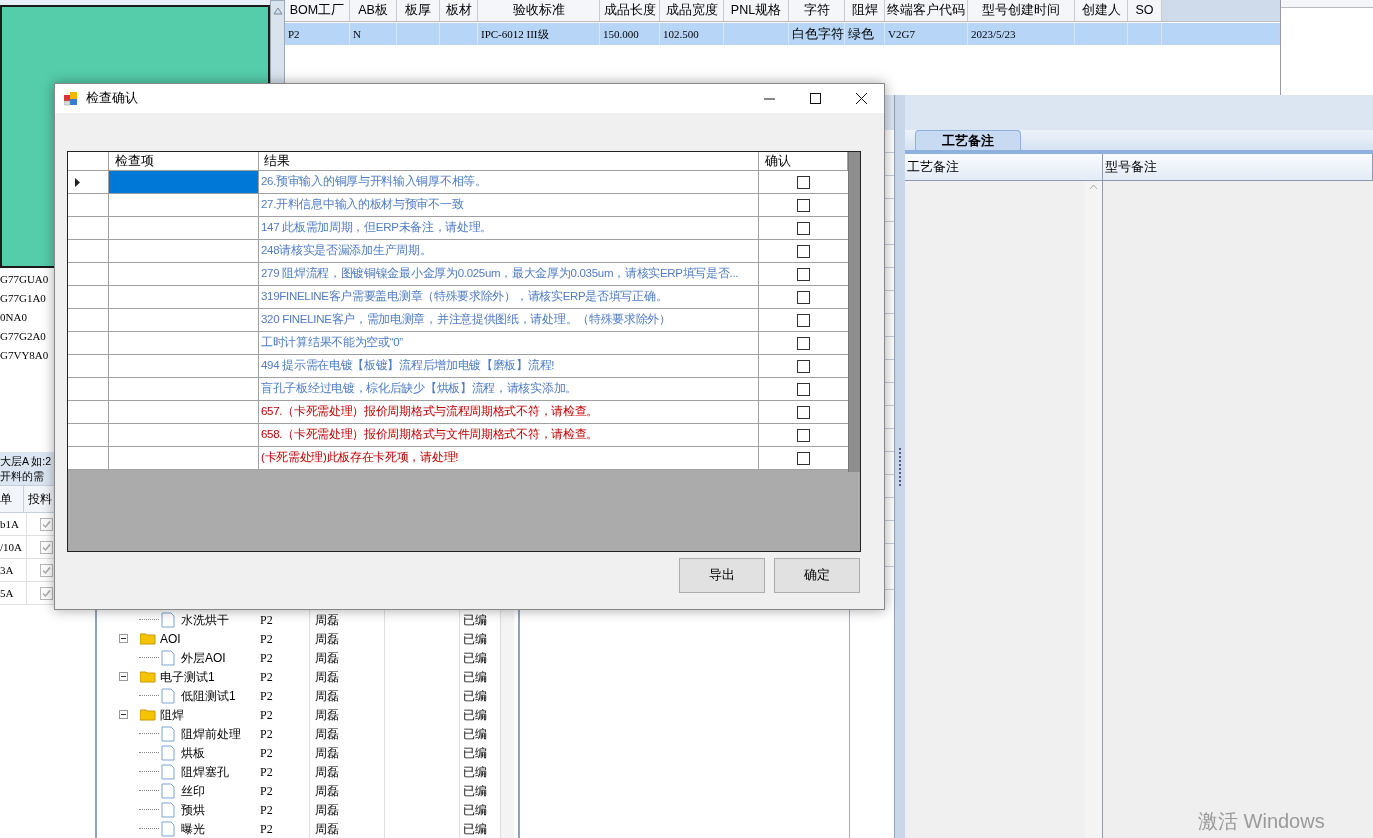 The image size is (1373, 838). What do you see at coordinates (77, 182) in the screenshot?
I see `row-pointer-icon` at bounding box center [77, 182].